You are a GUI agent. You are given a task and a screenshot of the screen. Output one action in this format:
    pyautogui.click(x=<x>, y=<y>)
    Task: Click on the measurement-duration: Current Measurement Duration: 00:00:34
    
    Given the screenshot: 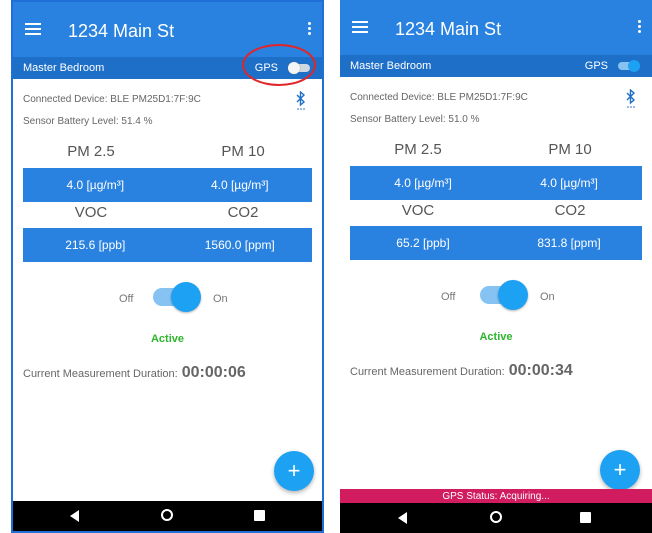 What is the action you would take?
    pyautogui.click(x=461, y=371)
    